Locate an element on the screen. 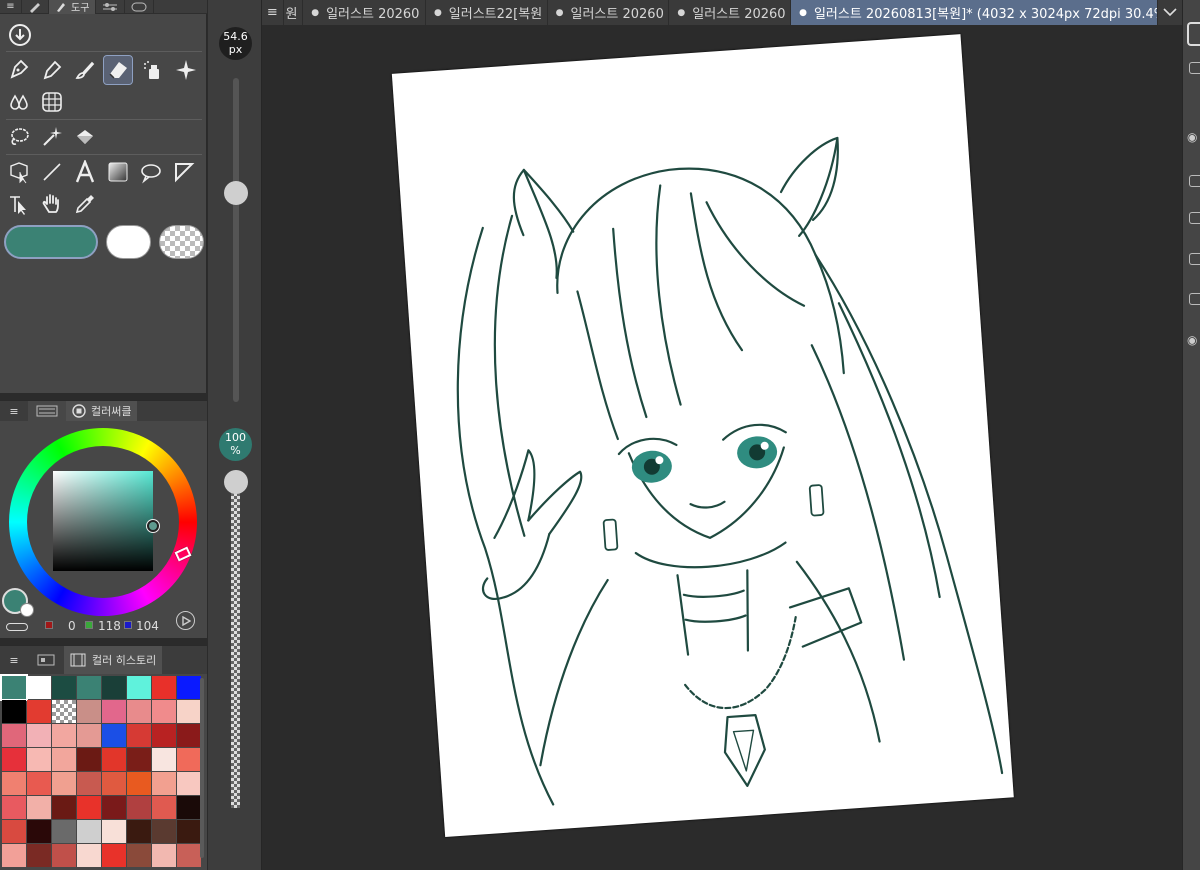  color-picker-handle is located at coordinates (153, 526).